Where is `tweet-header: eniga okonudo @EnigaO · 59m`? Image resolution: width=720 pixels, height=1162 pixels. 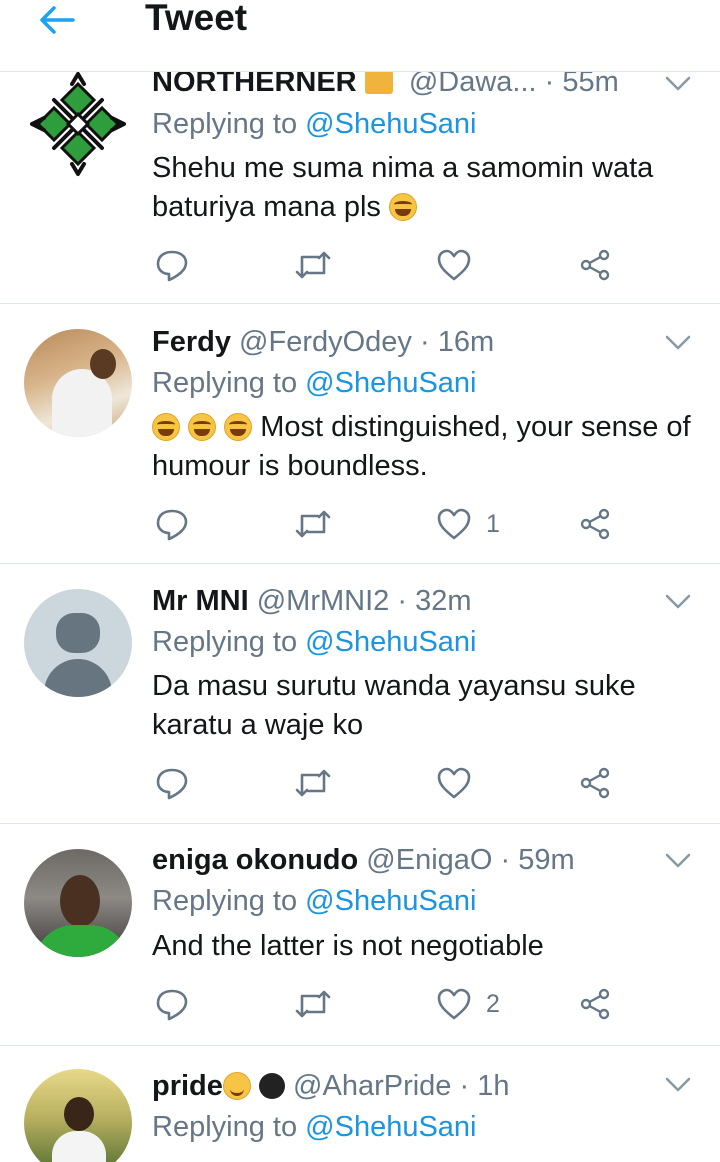 tweet-header: eniga okonudo @EnigaO · 59m is located at coordinates (363, 860).